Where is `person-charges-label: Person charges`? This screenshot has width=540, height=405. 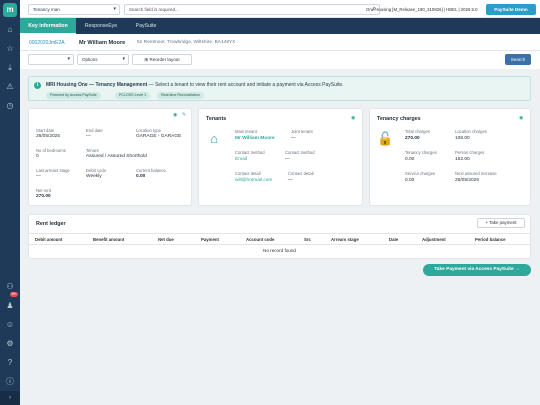 person-charges-label: Person charges is located at coordinates (470, 152).